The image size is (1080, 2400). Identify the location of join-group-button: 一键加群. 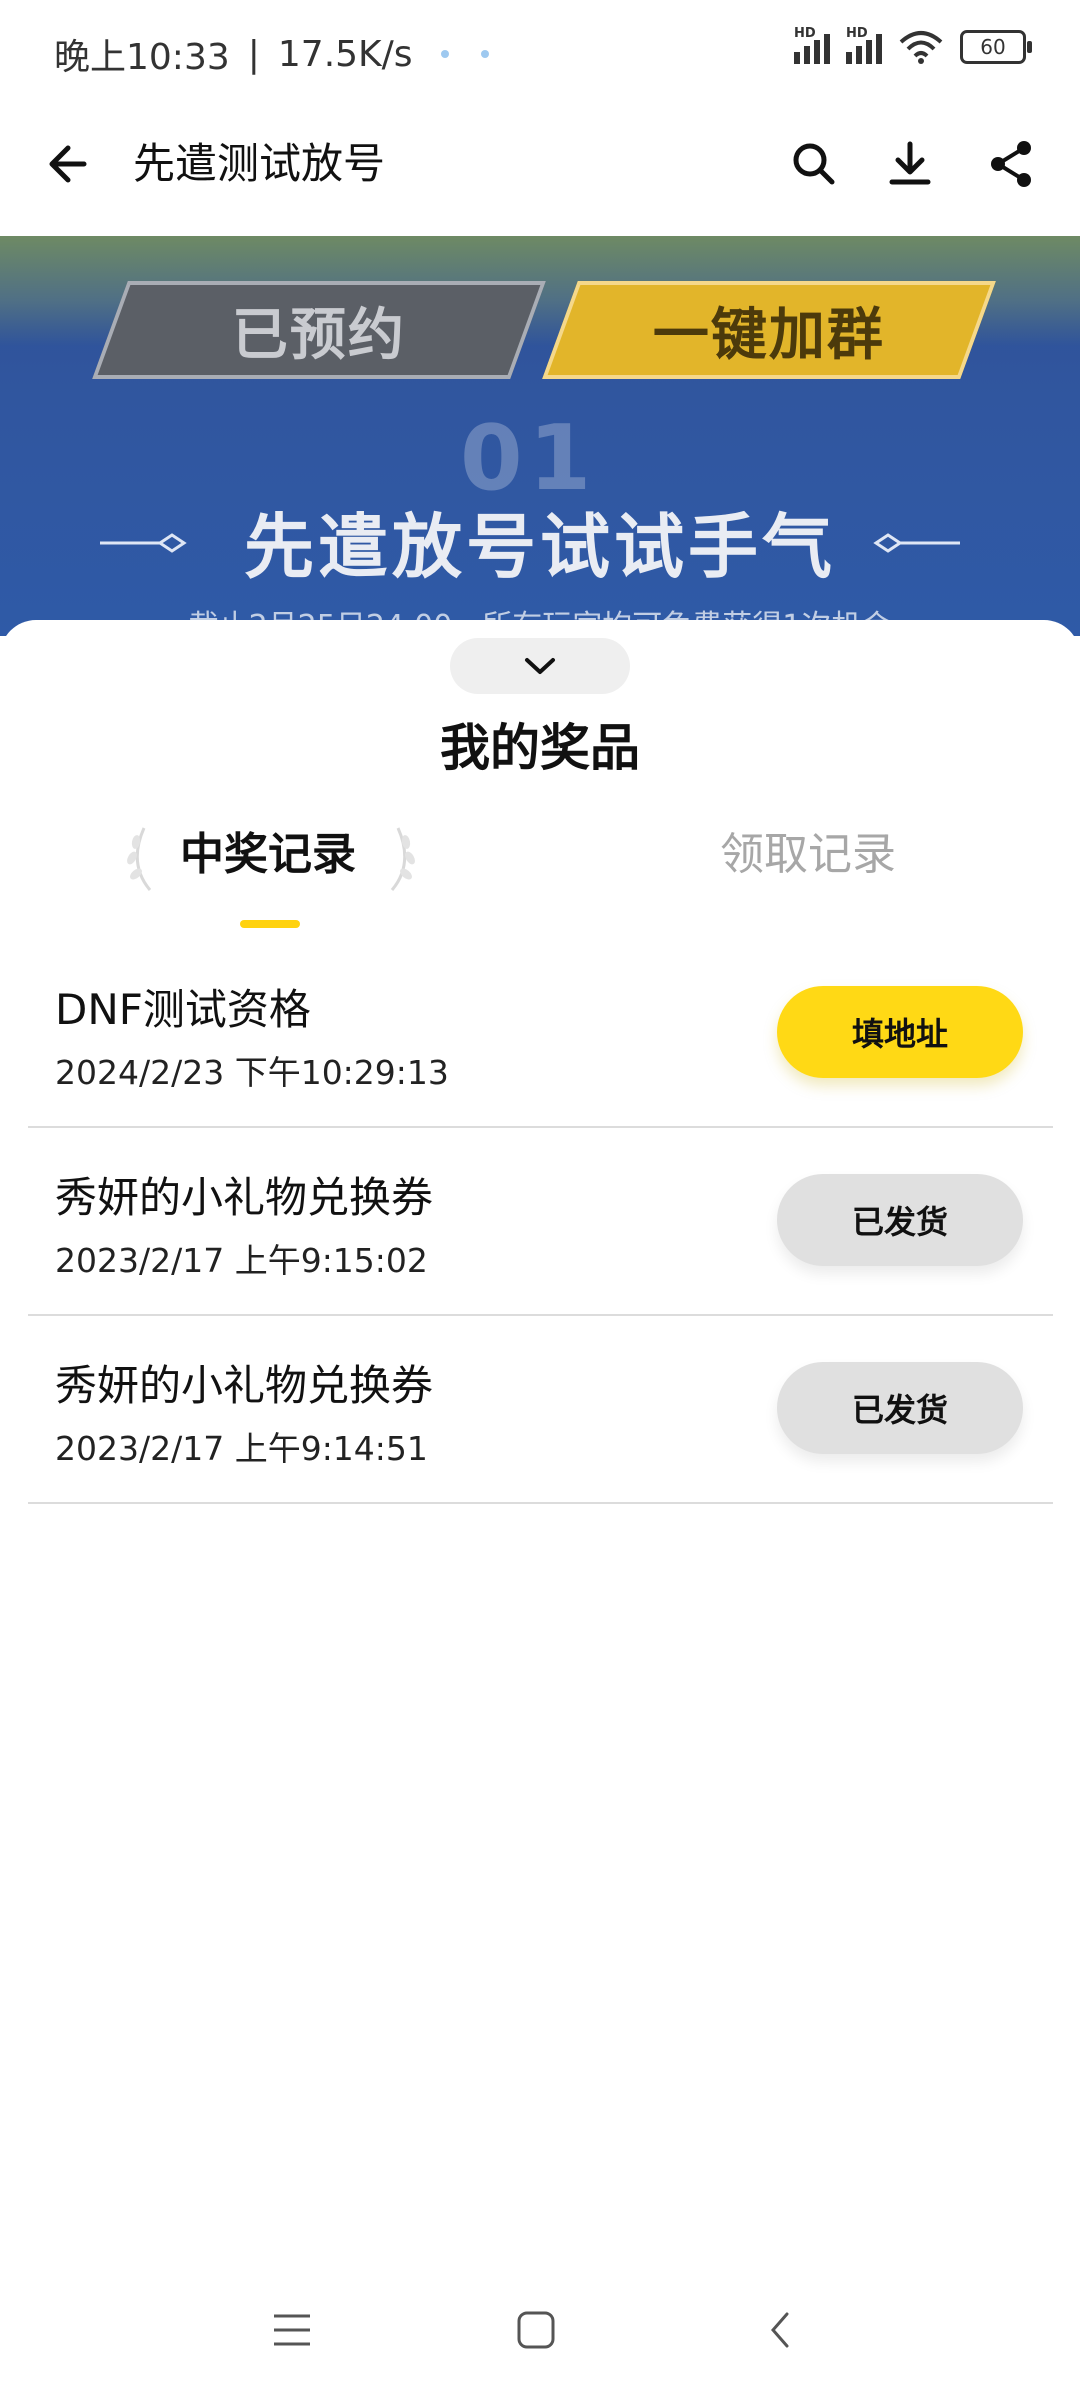
(769, 330).